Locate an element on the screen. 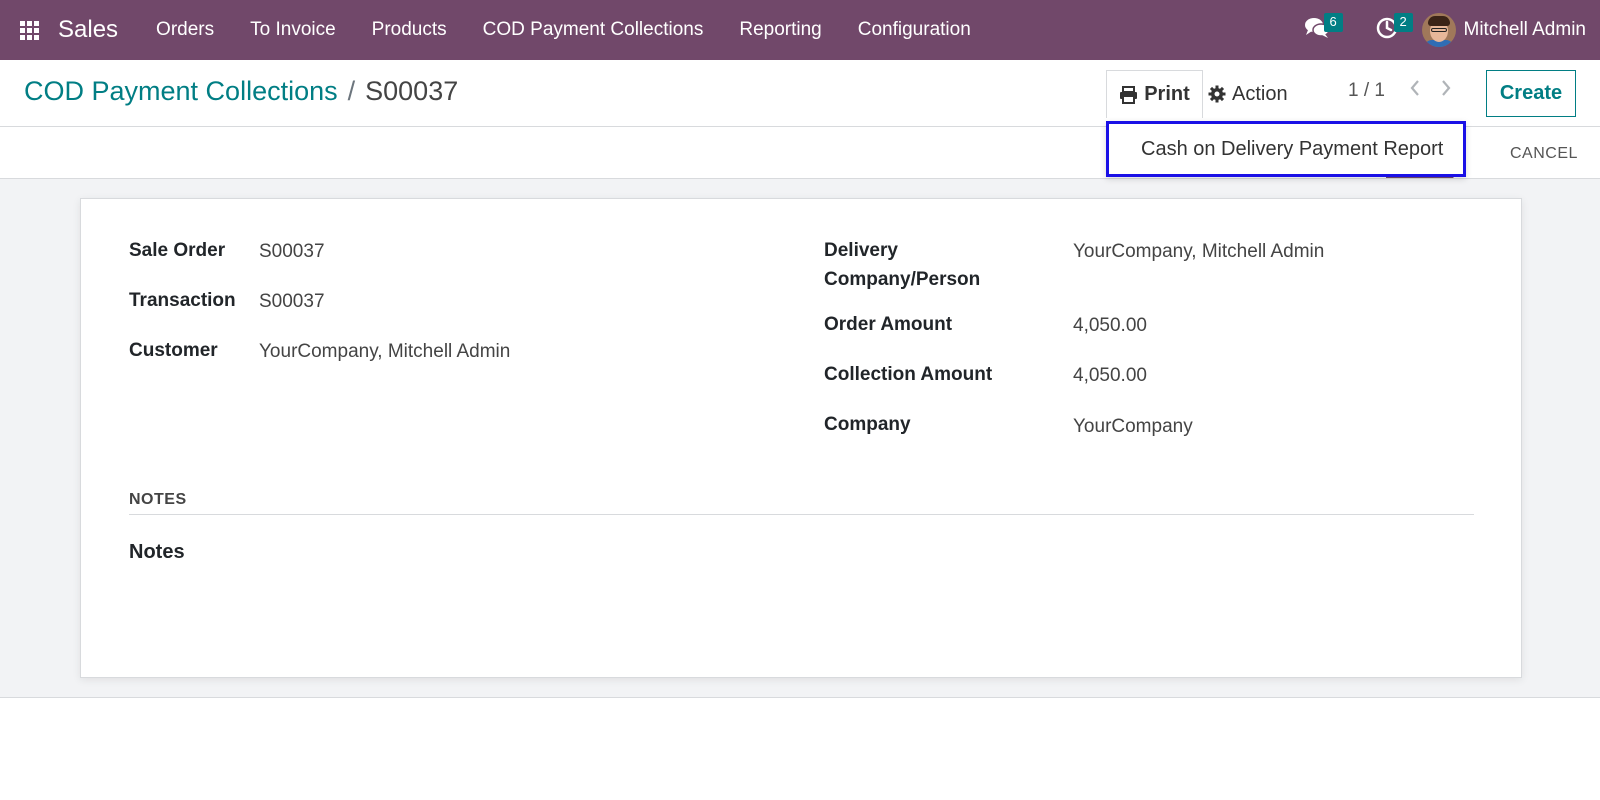 This screenshot has height=800, width=1600. pager-next-button is located at coordinates (1446, 90).